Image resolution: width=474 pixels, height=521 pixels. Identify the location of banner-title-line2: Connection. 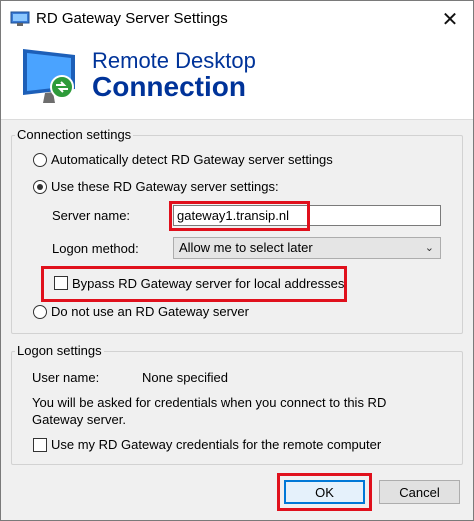
(169, 86).